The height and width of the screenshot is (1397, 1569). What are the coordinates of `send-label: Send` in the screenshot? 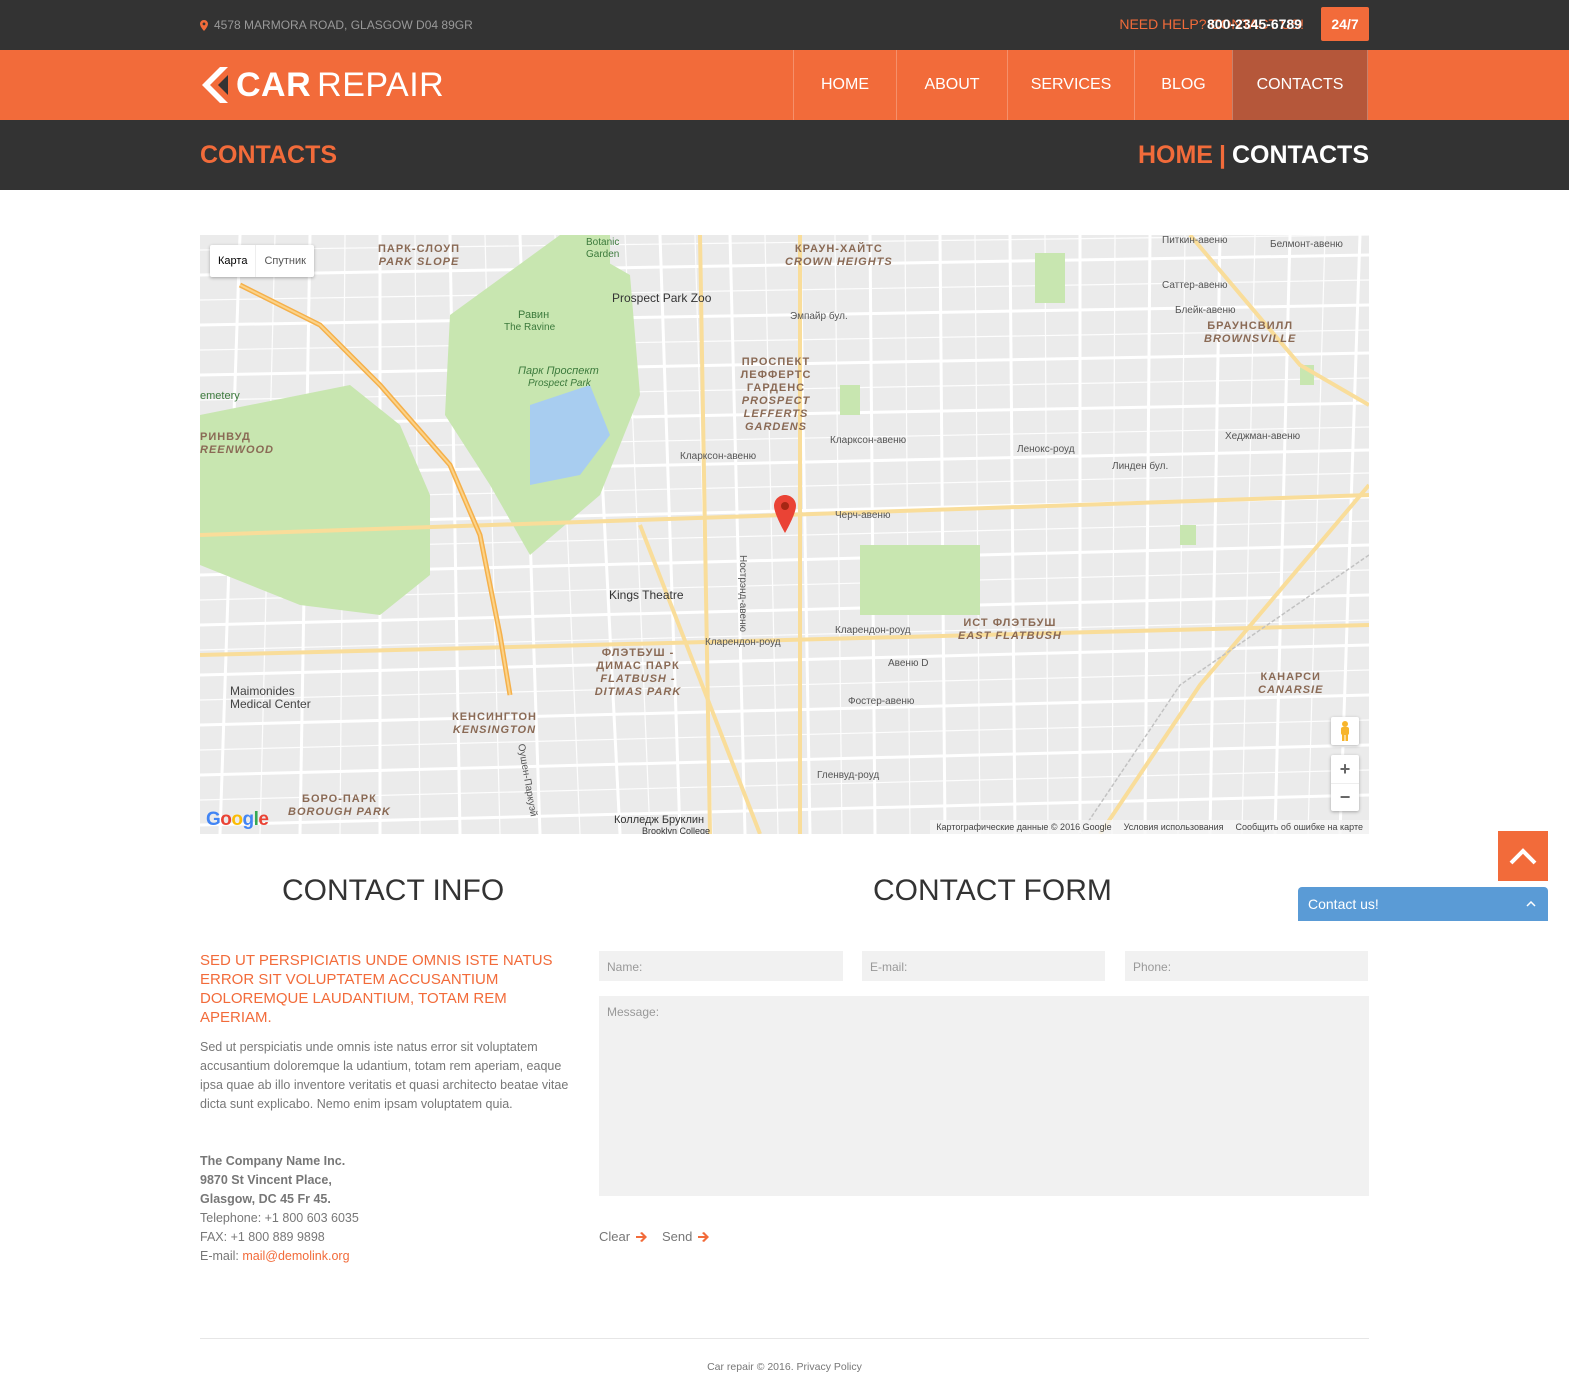 It's located at (677, 1236).